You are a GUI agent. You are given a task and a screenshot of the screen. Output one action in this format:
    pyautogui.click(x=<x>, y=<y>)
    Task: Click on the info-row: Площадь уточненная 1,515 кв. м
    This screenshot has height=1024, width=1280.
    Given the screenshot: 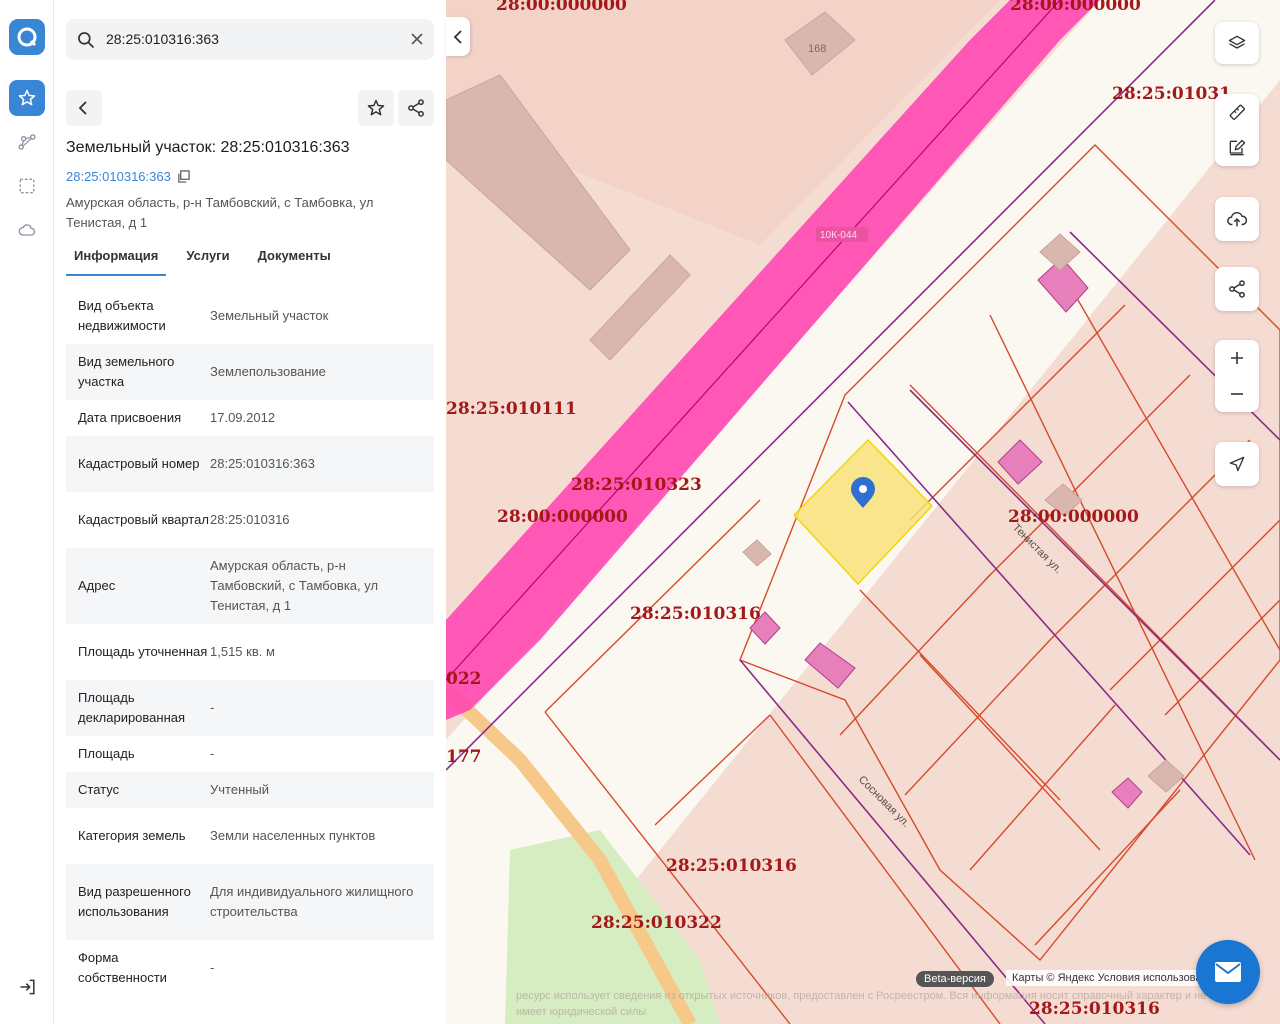 What is the action you would take?
    pyautogui.click(x=250, y=652)
    